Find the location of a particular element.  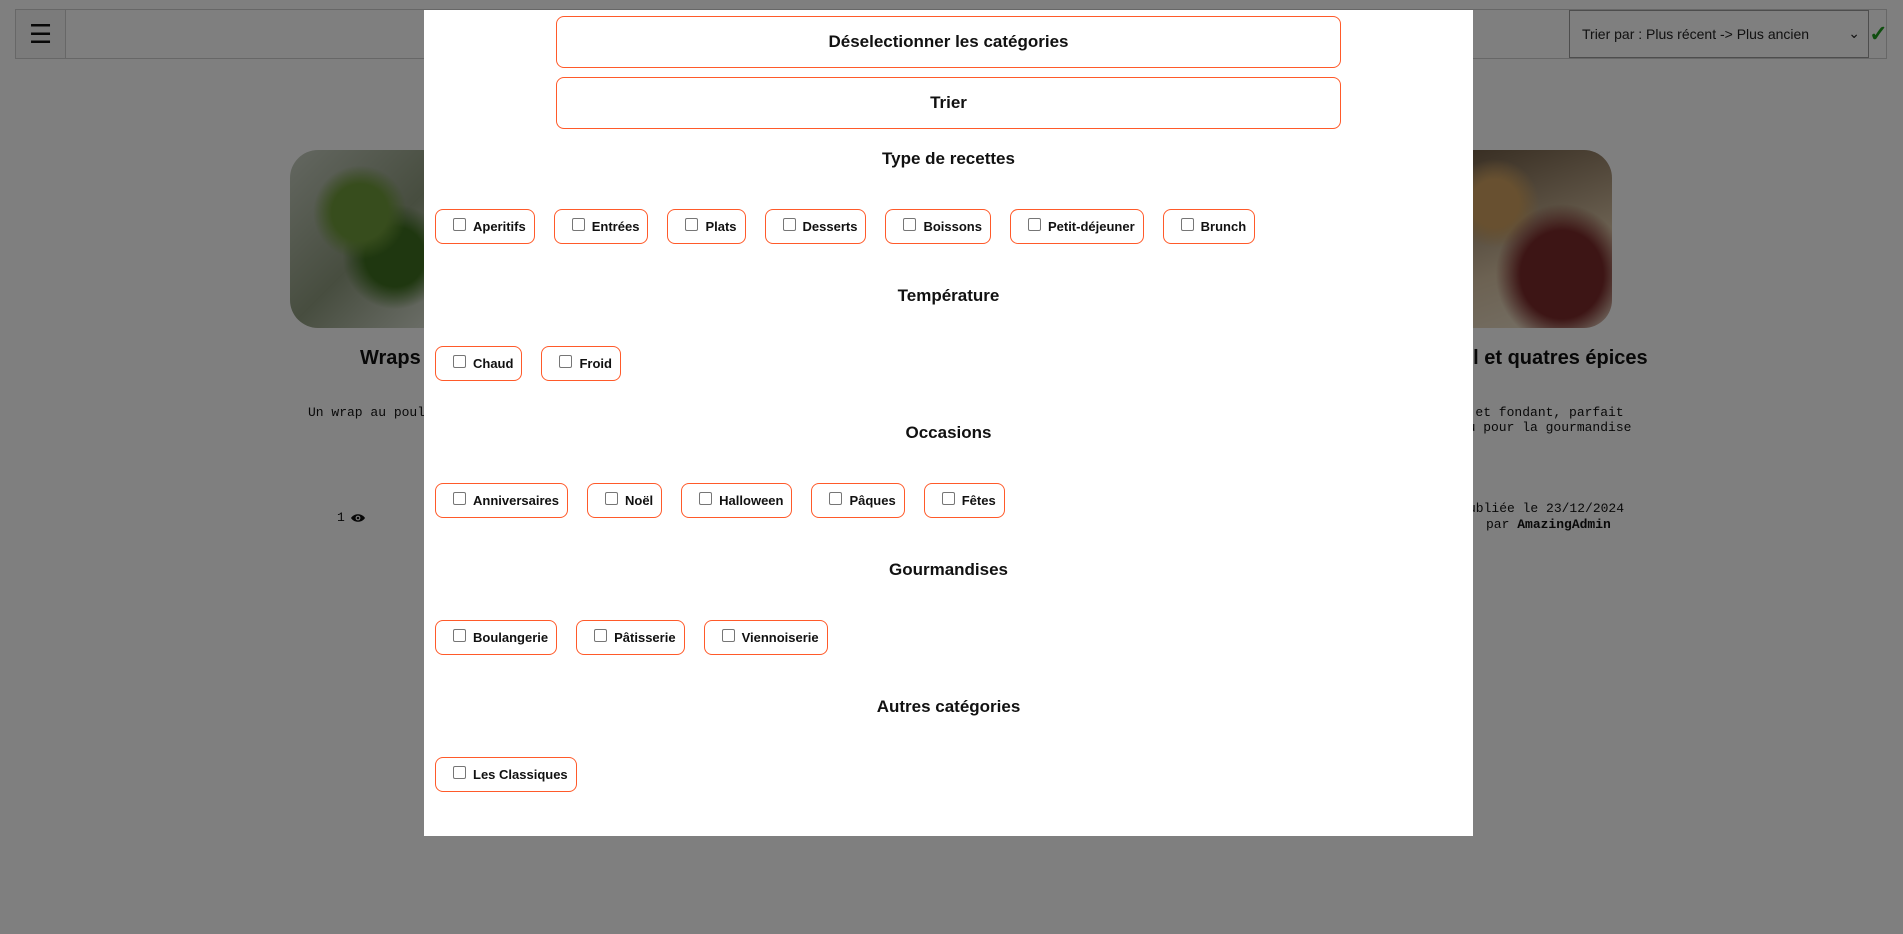

chip-label: Viennoiserie is located at coordinates (780, 637).